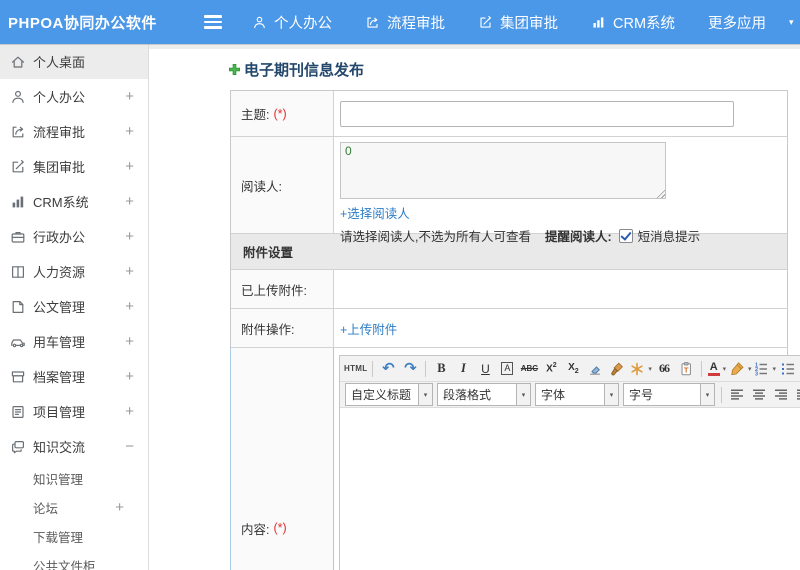 The height and width of the screenshot is (570, 800). What do you see at coordinates (74, 560) in the screenshot?
I see `sidebar-item-public-file-cabinet: 公共文件柜` at bounding box center [74, 560].